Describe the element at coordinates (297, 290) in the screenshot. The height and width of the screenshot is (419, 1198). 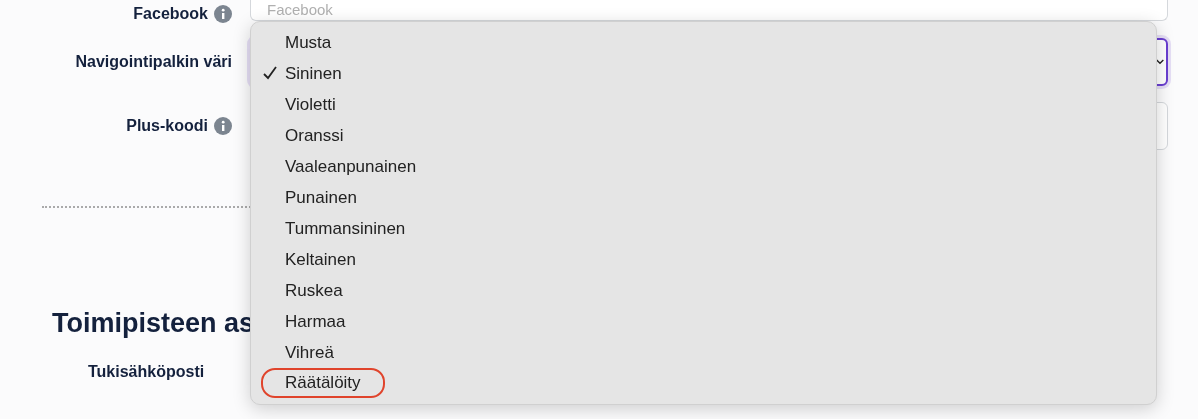
I see `menu-option: Ruskea` at that location.